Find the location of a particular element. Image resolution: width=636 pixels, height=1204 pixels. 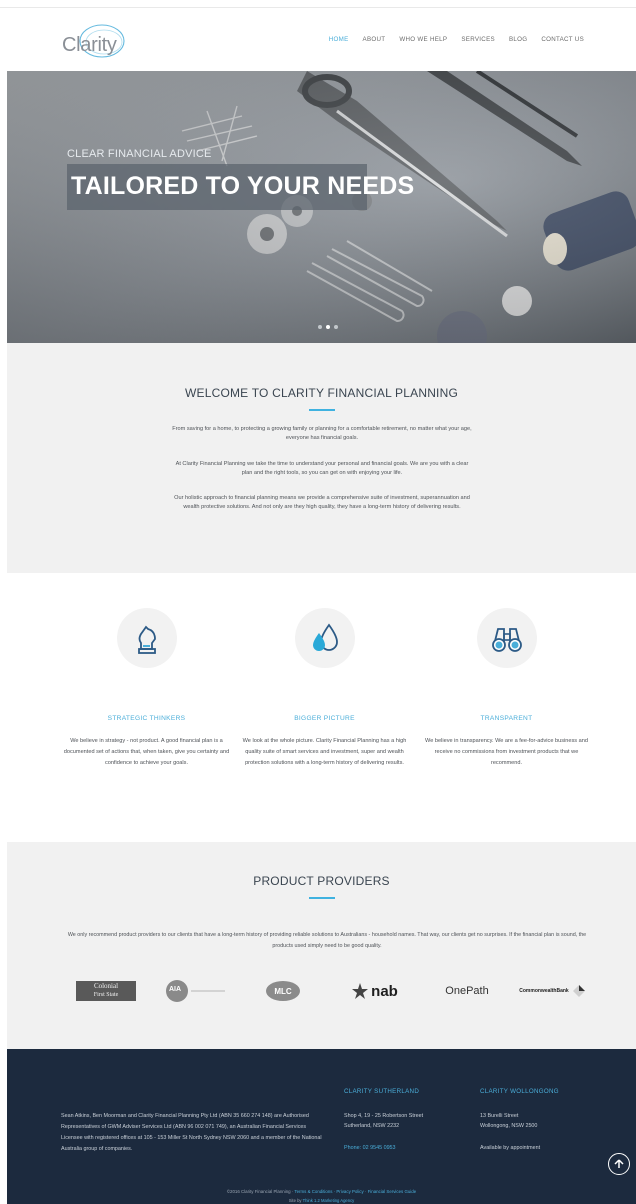

provider-logos: Colonial First State AIA MLC nab OnePath is located at coordinates (333, 991).